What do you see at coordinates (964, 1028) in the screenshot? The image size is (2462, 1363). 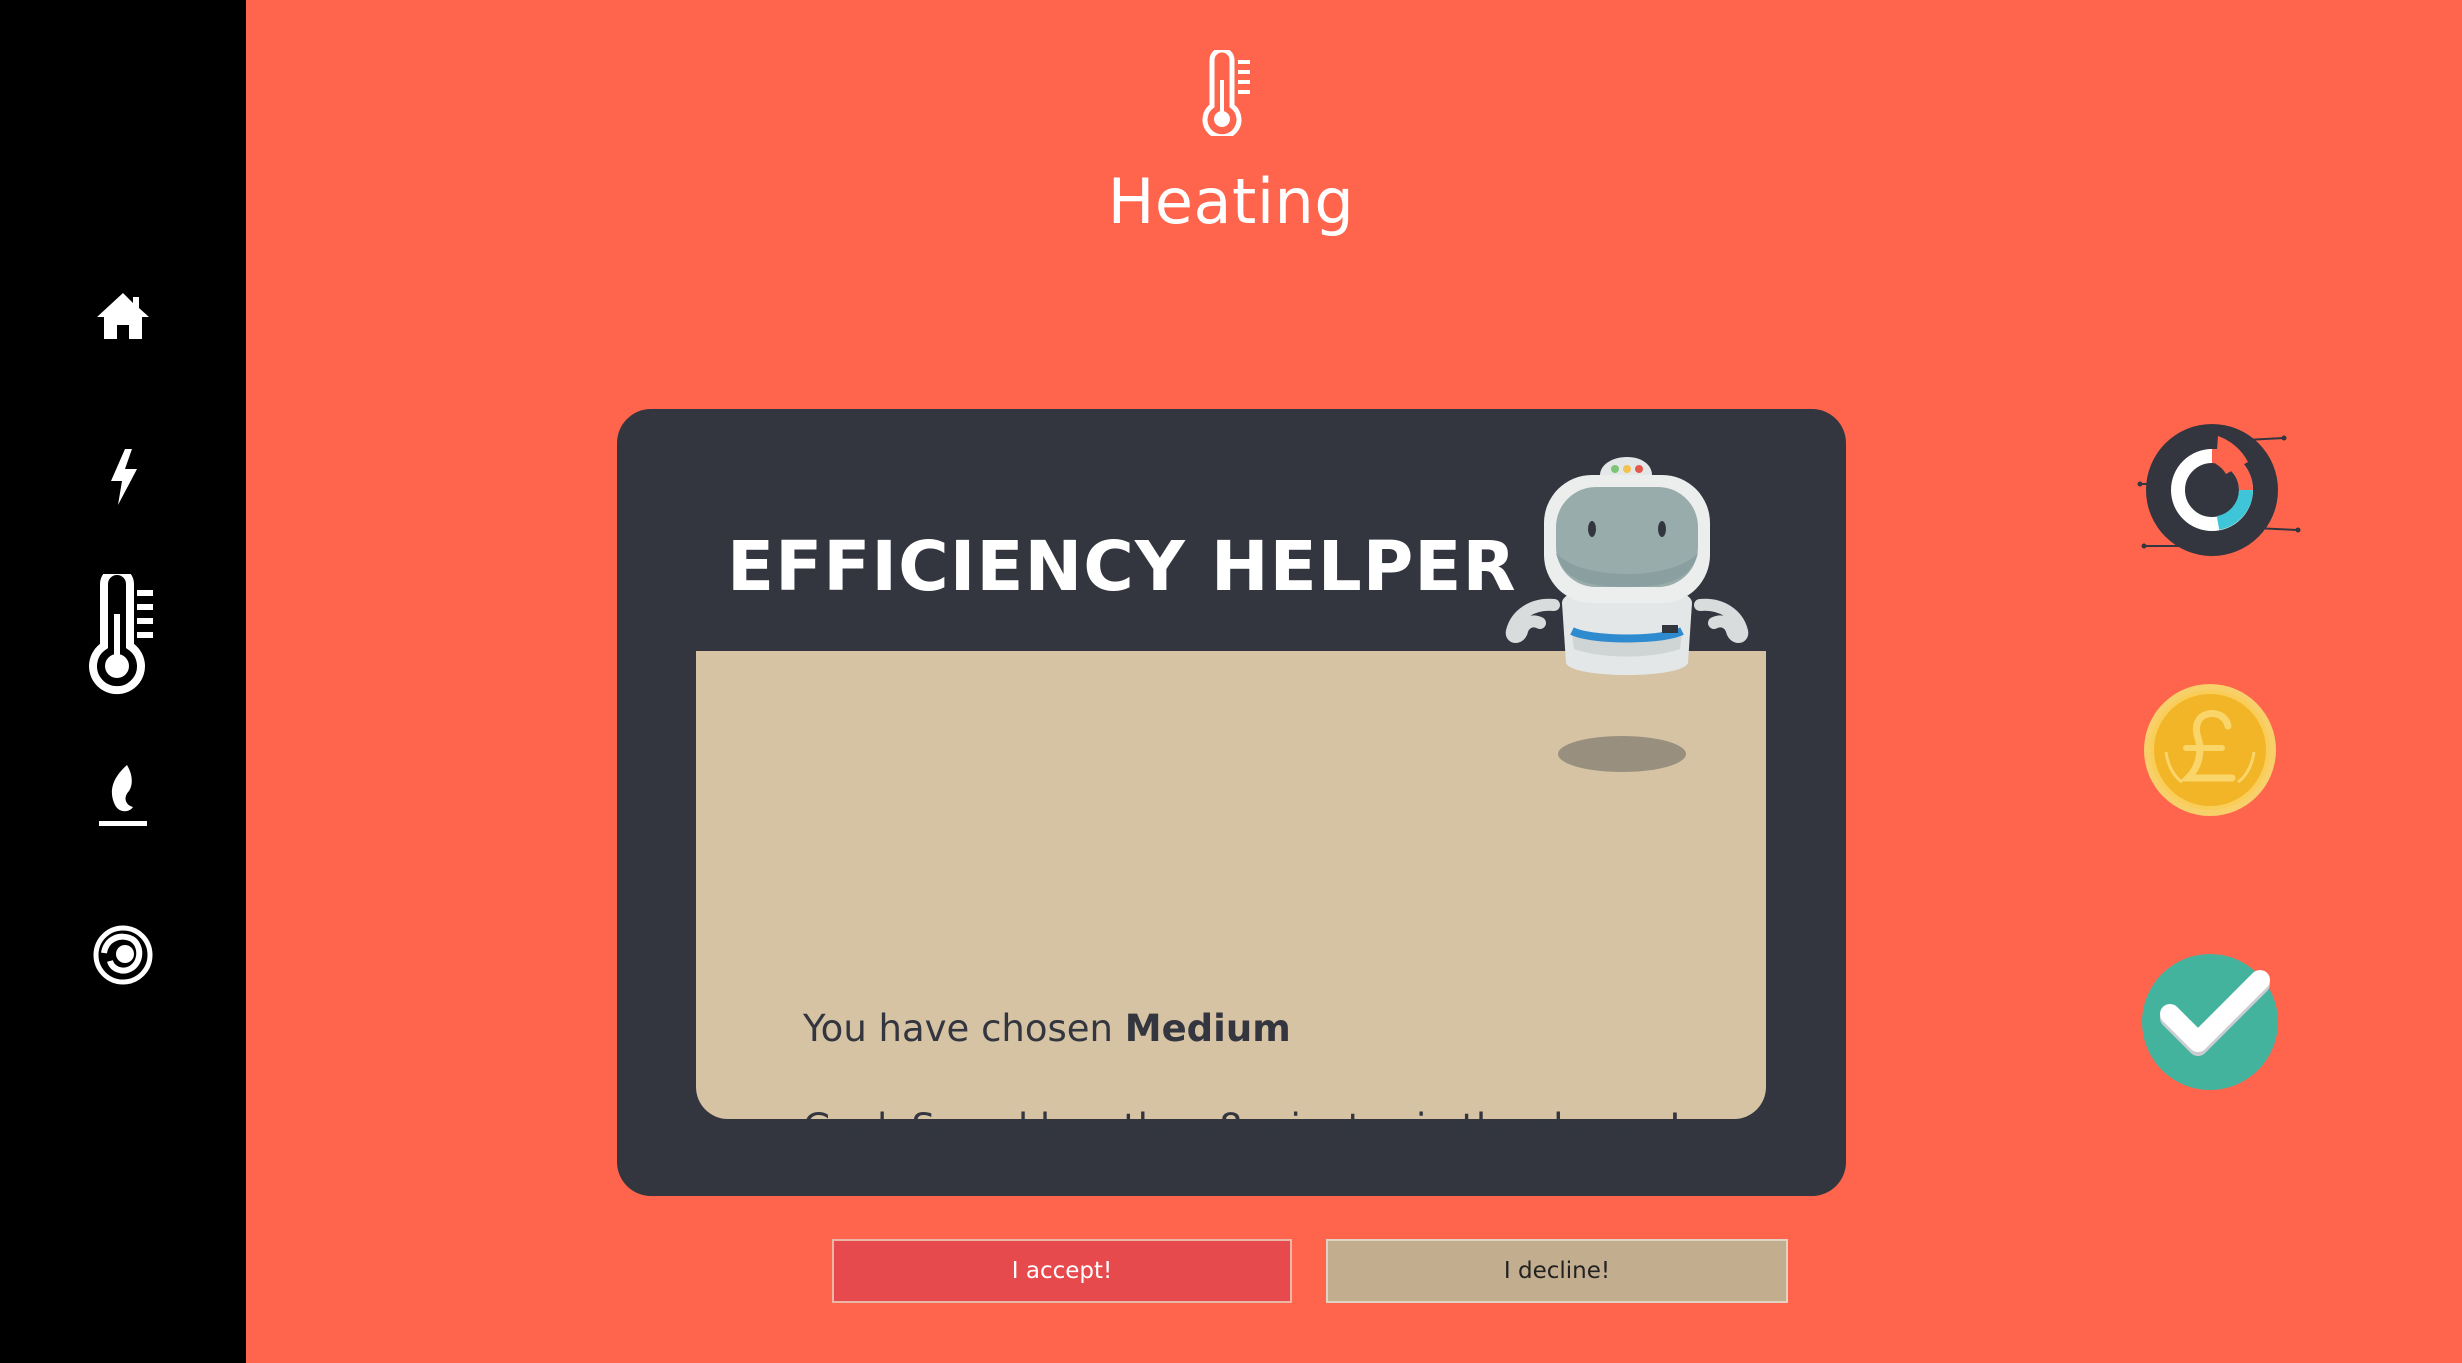 I see `choice-prefix: You have chosen` at bounding box center [964, 1028].